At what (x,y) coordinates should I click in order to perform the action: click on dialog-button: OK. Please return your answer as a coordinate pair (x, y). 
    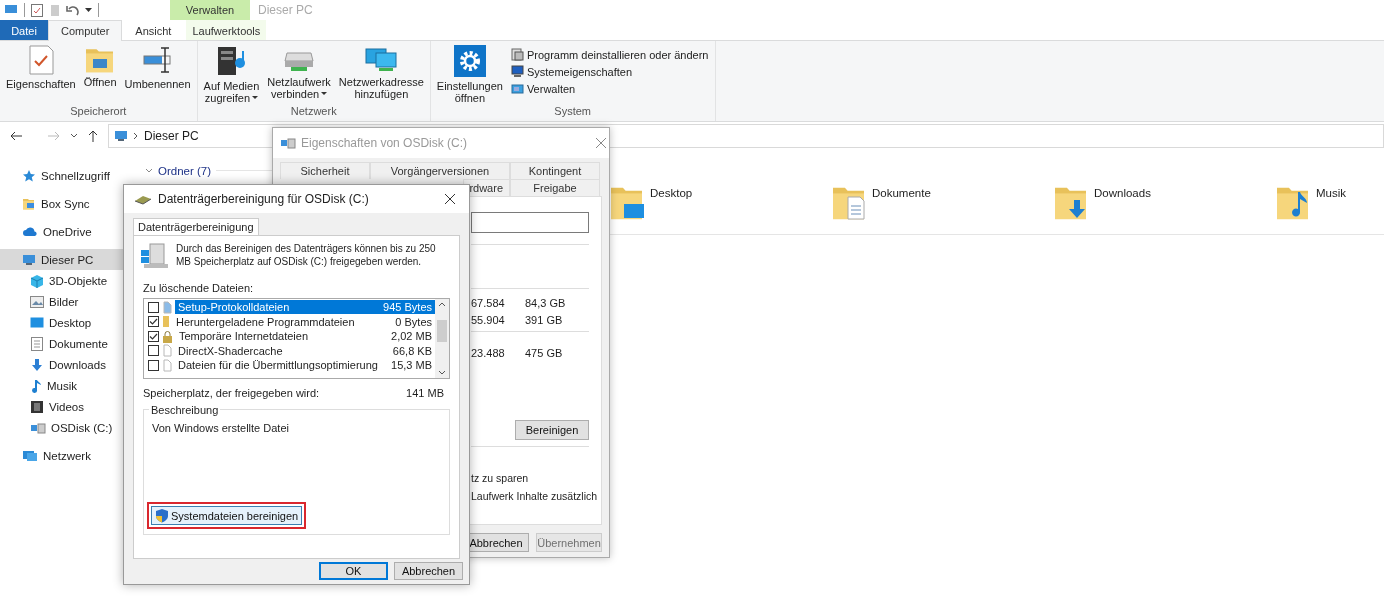
    Looking at the image, I should click on (353, 571).